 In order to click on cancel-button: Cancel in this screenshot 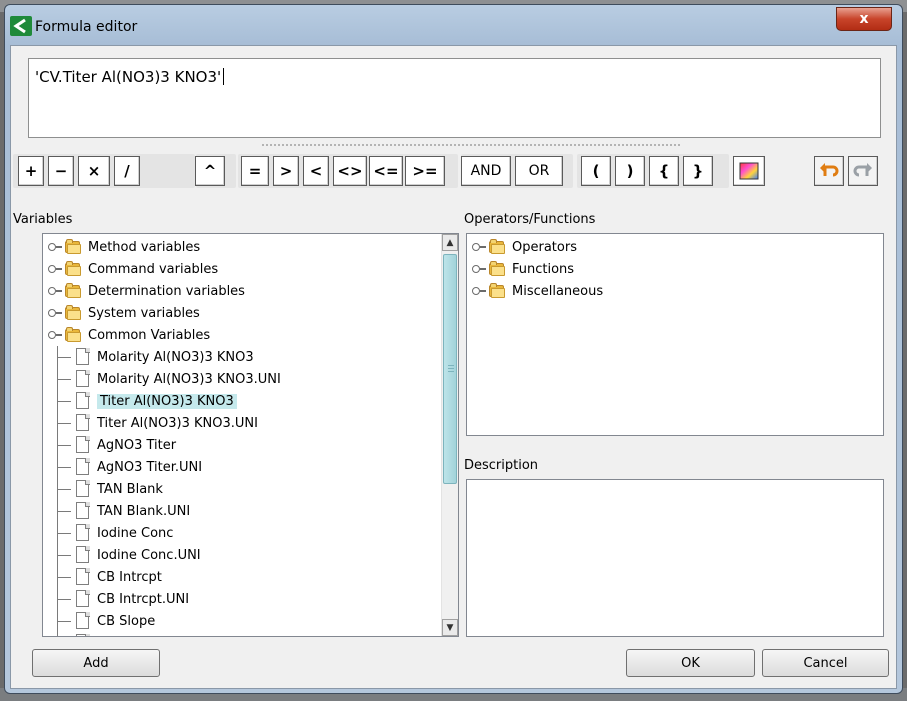, I will do `click(825, 663)`.